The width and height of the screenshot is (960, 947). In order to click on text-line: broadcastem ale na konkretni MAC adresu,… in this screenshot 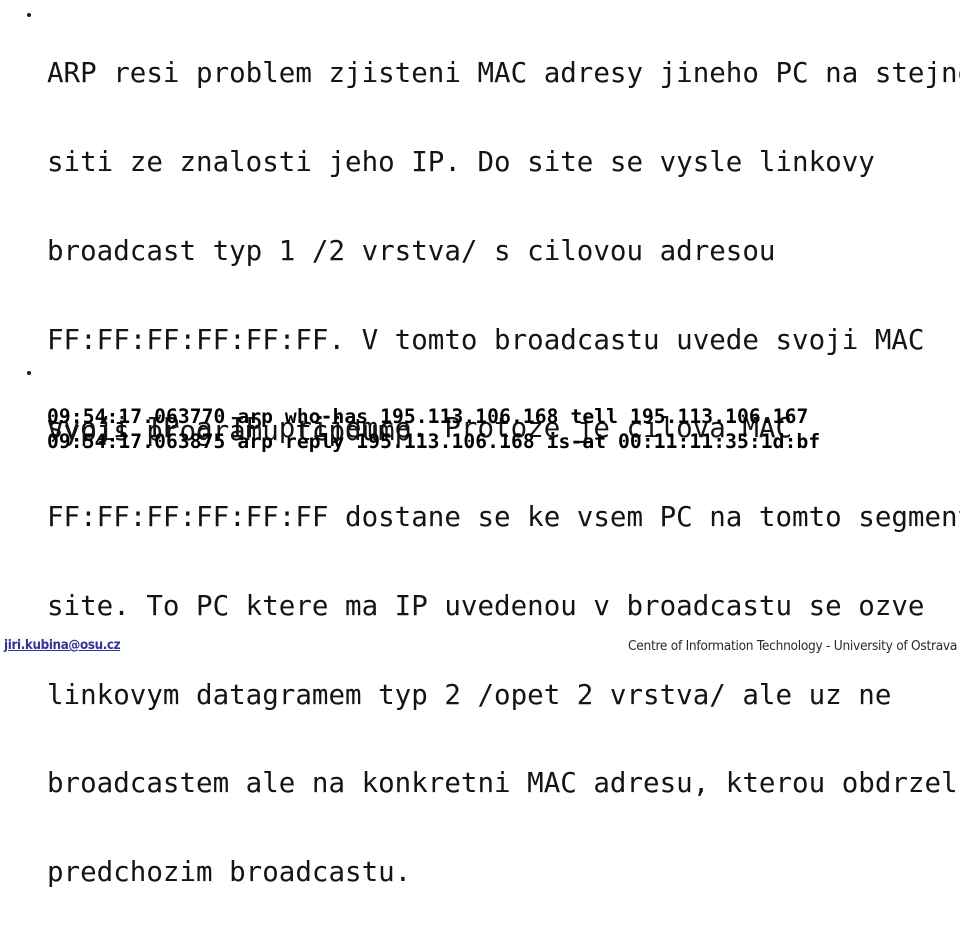, I will do `click(503, 783)`.